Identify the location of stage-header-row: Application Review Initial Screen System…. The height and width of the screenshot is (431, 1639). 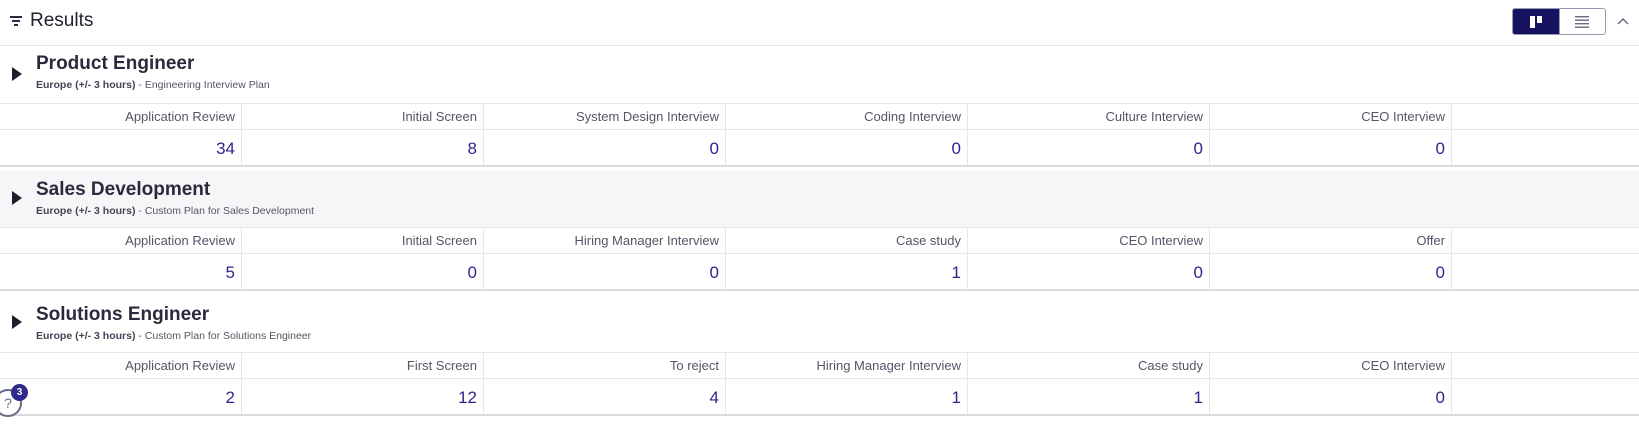
(819, 116).